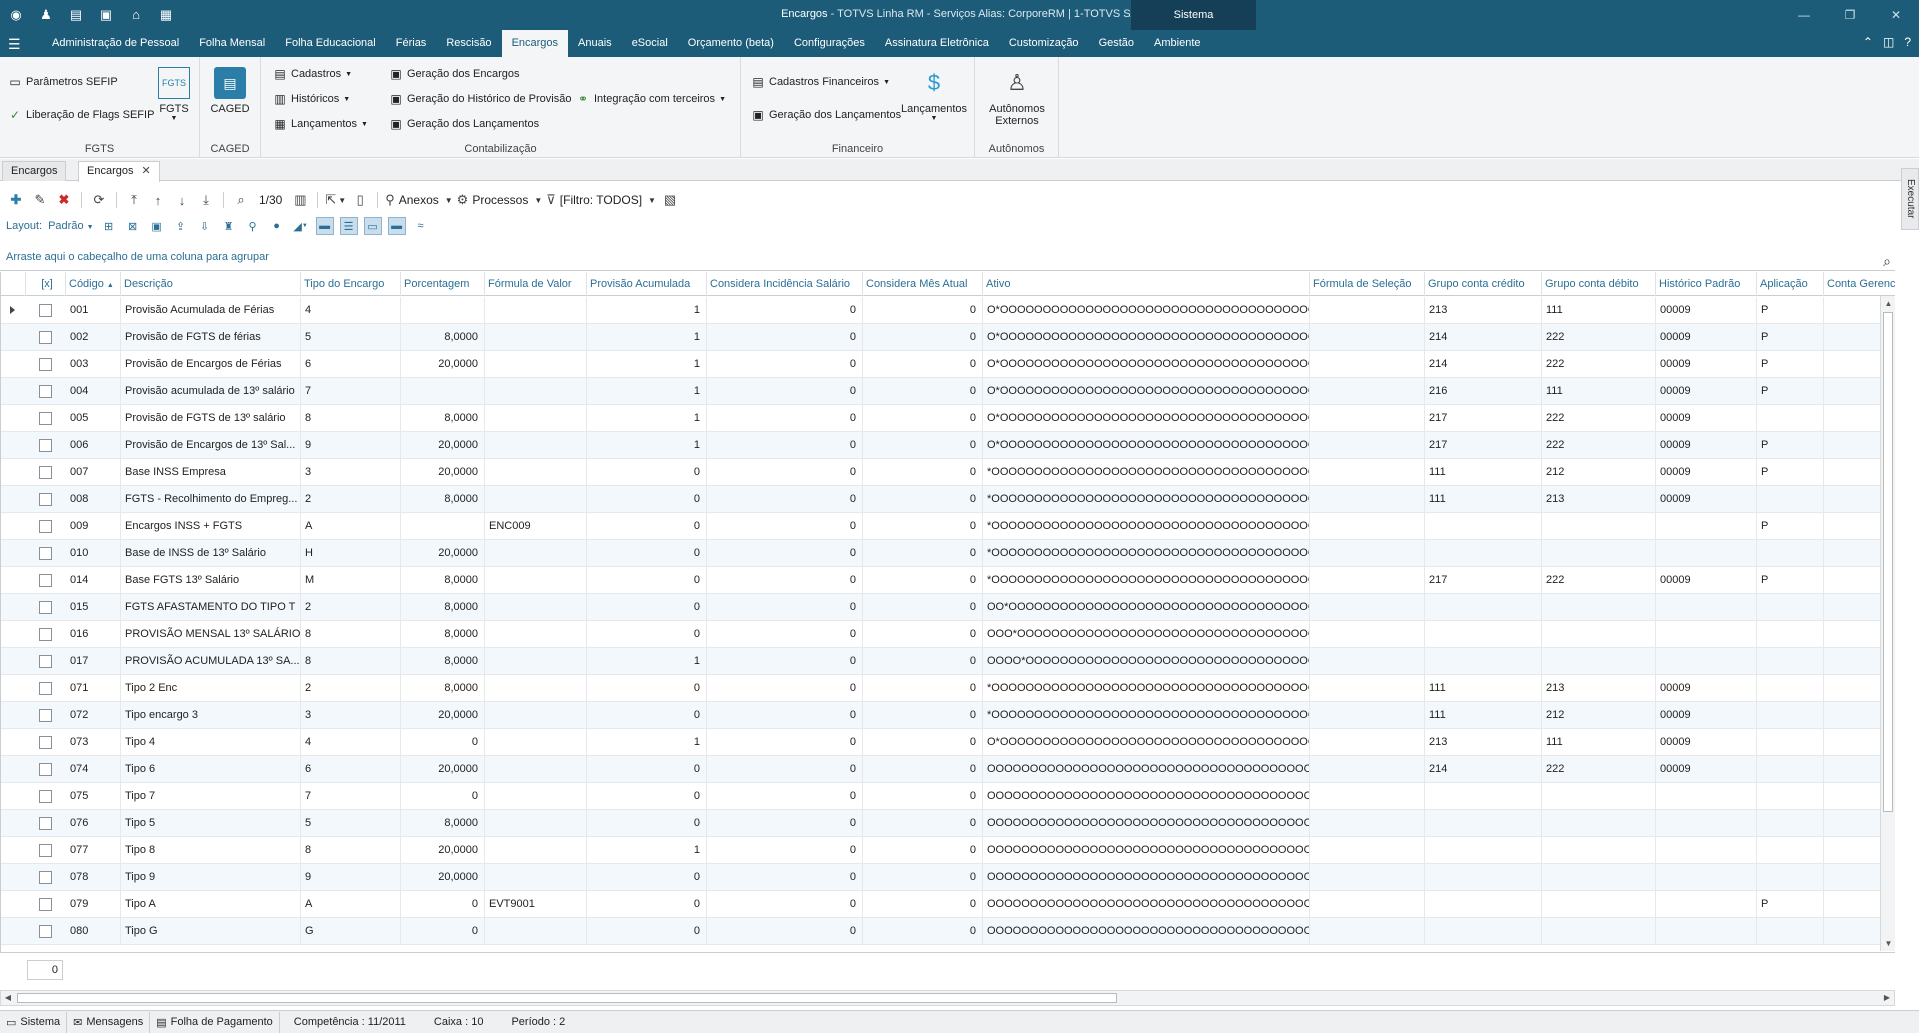 The image size is (1919, 1033). What do you see at coordinates (1599, 284) in the screenshot?
I see `col-grupo-debito: Grupo conta débito` at bounding box center [1599, 284].